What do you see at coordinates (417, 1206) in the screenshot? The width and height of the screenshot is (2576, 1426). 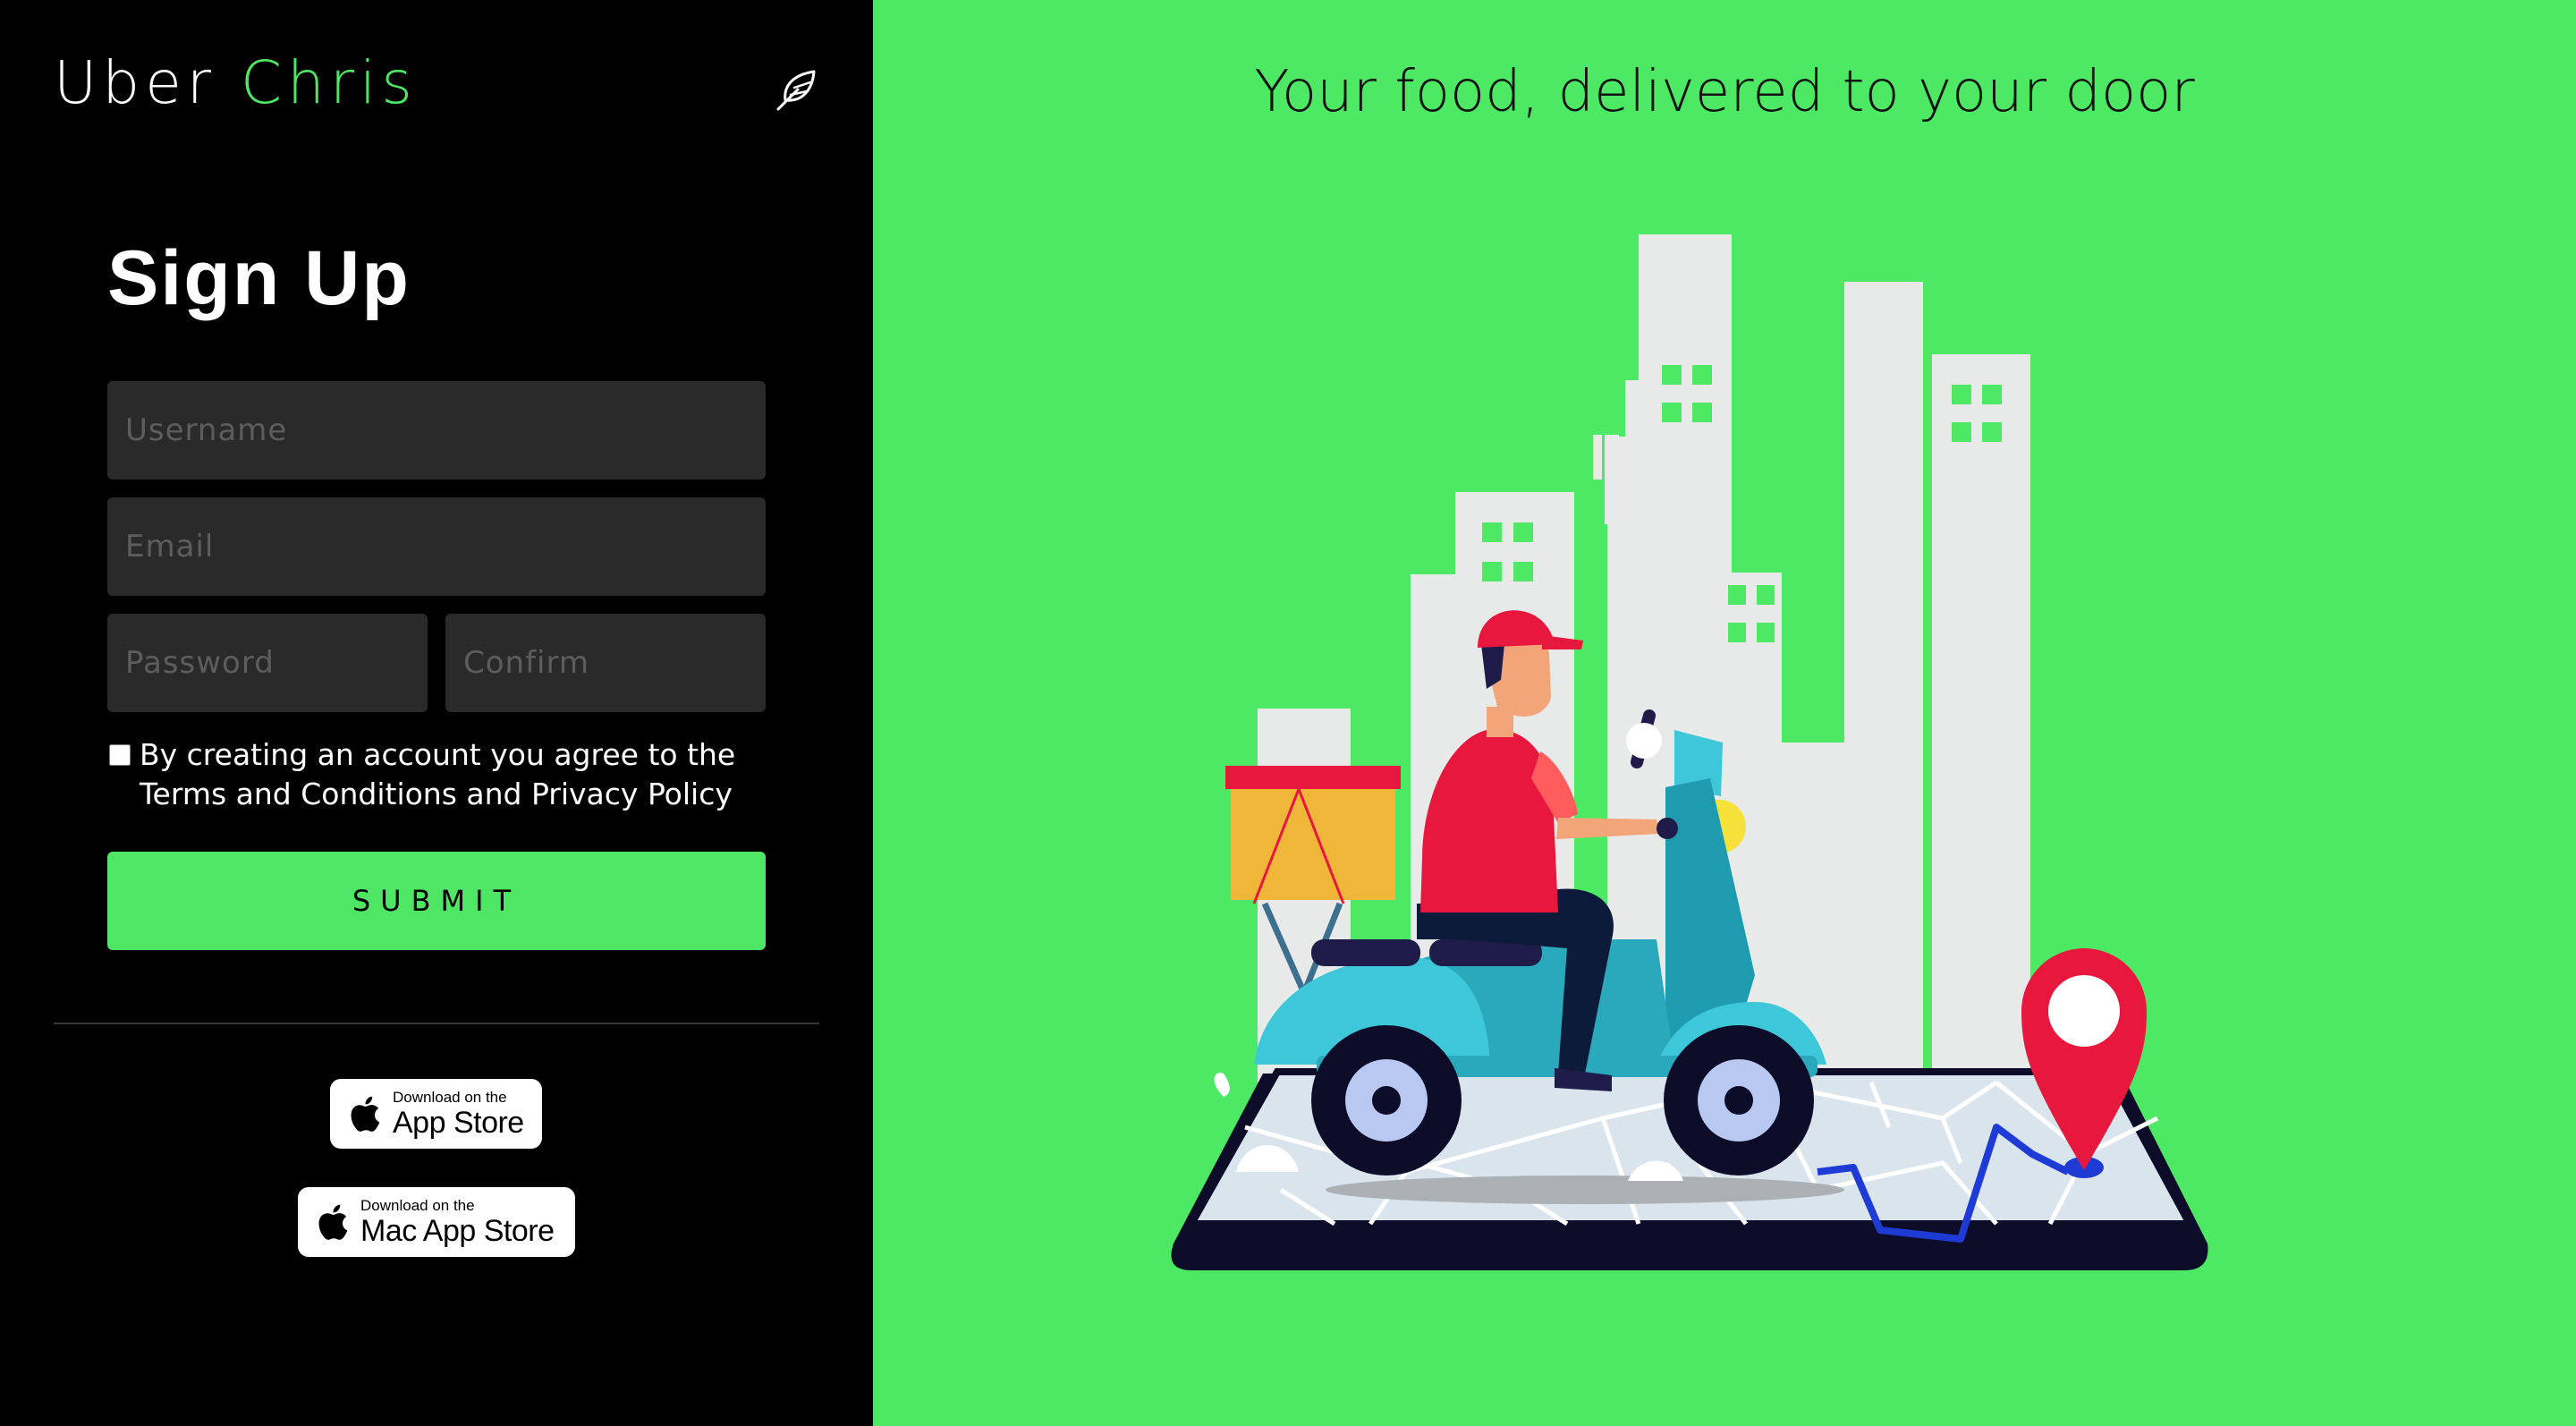 I see `mac-app-store-badge-small-text: Download on the` at bounding box center [417, 1206].